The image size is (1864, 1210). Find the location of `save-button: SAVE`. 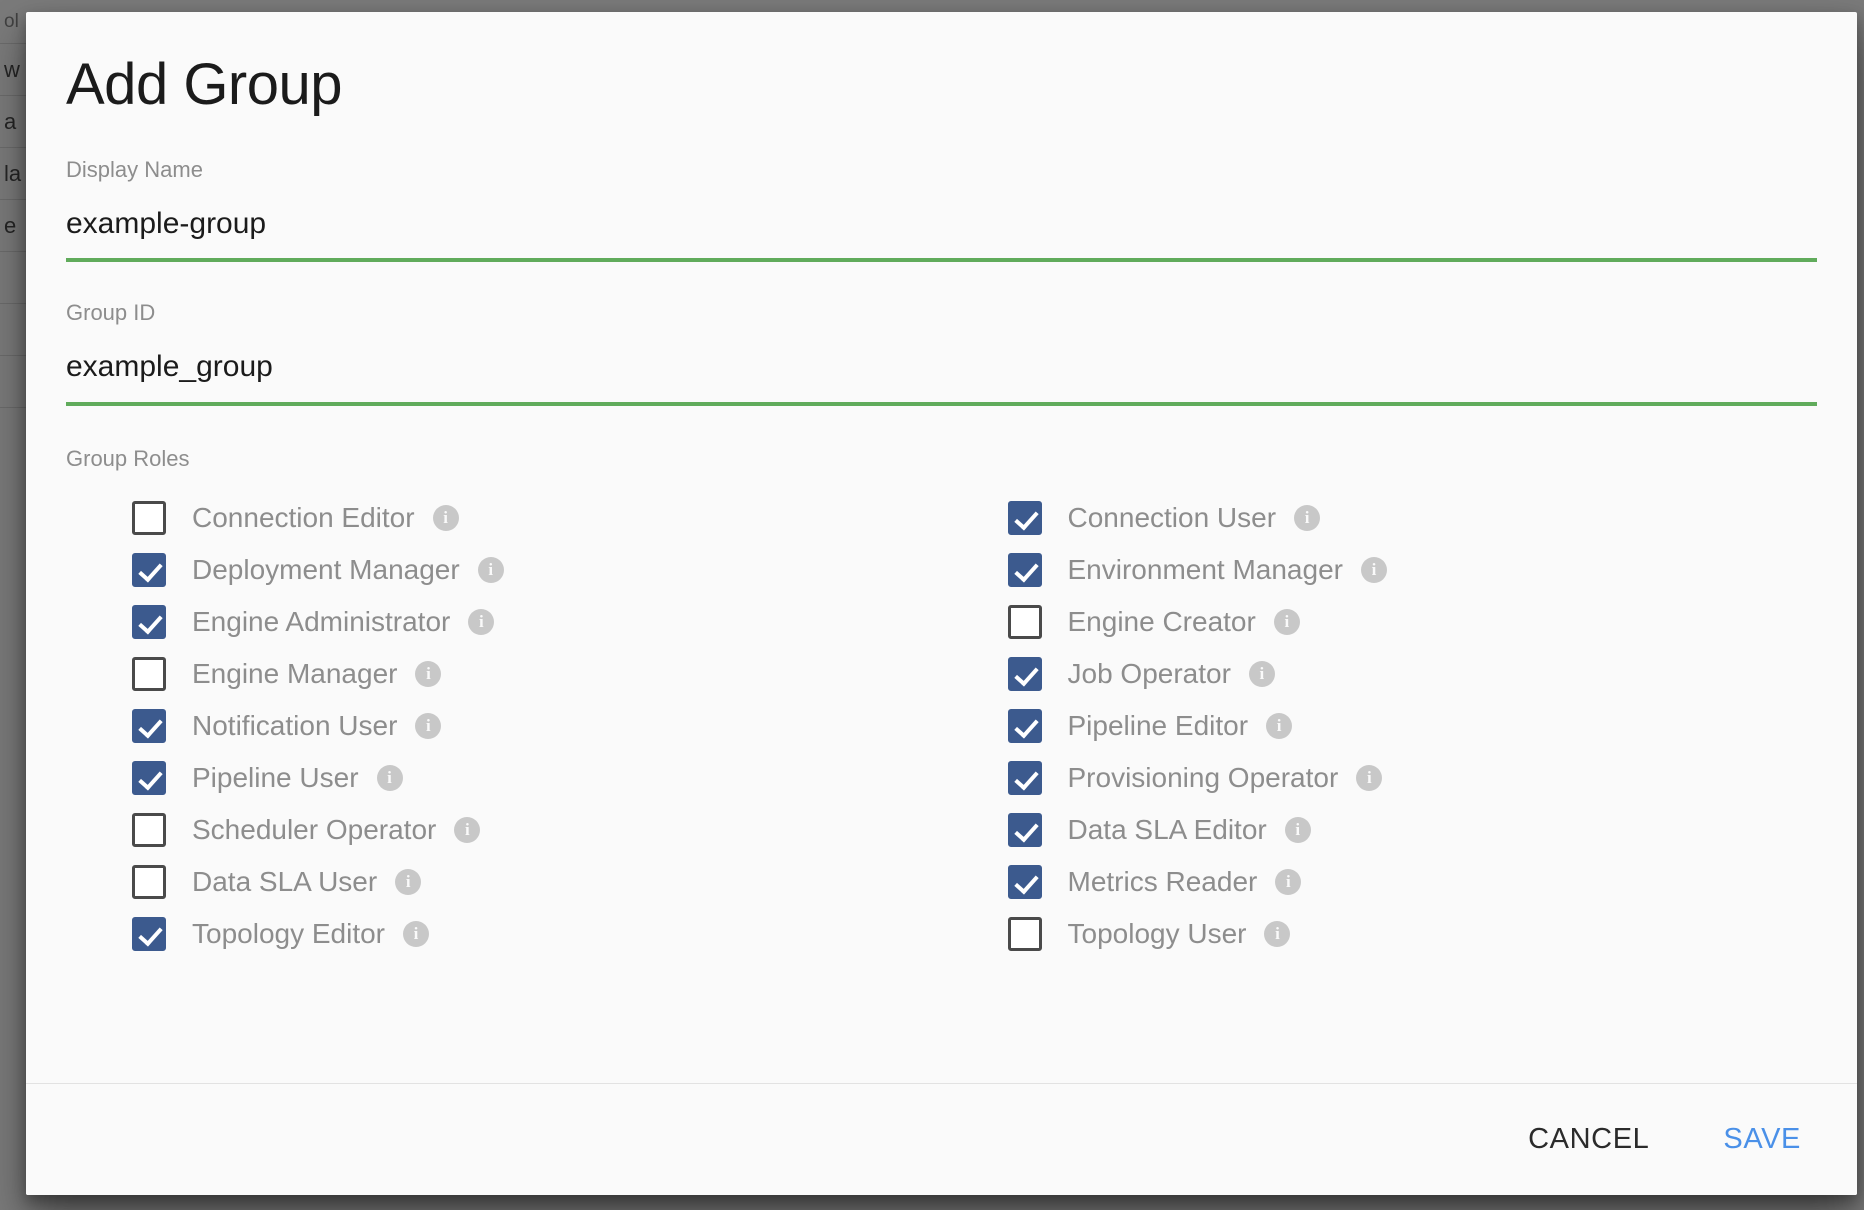

save-button: SAVE is located at coordinates (1762, 1139).